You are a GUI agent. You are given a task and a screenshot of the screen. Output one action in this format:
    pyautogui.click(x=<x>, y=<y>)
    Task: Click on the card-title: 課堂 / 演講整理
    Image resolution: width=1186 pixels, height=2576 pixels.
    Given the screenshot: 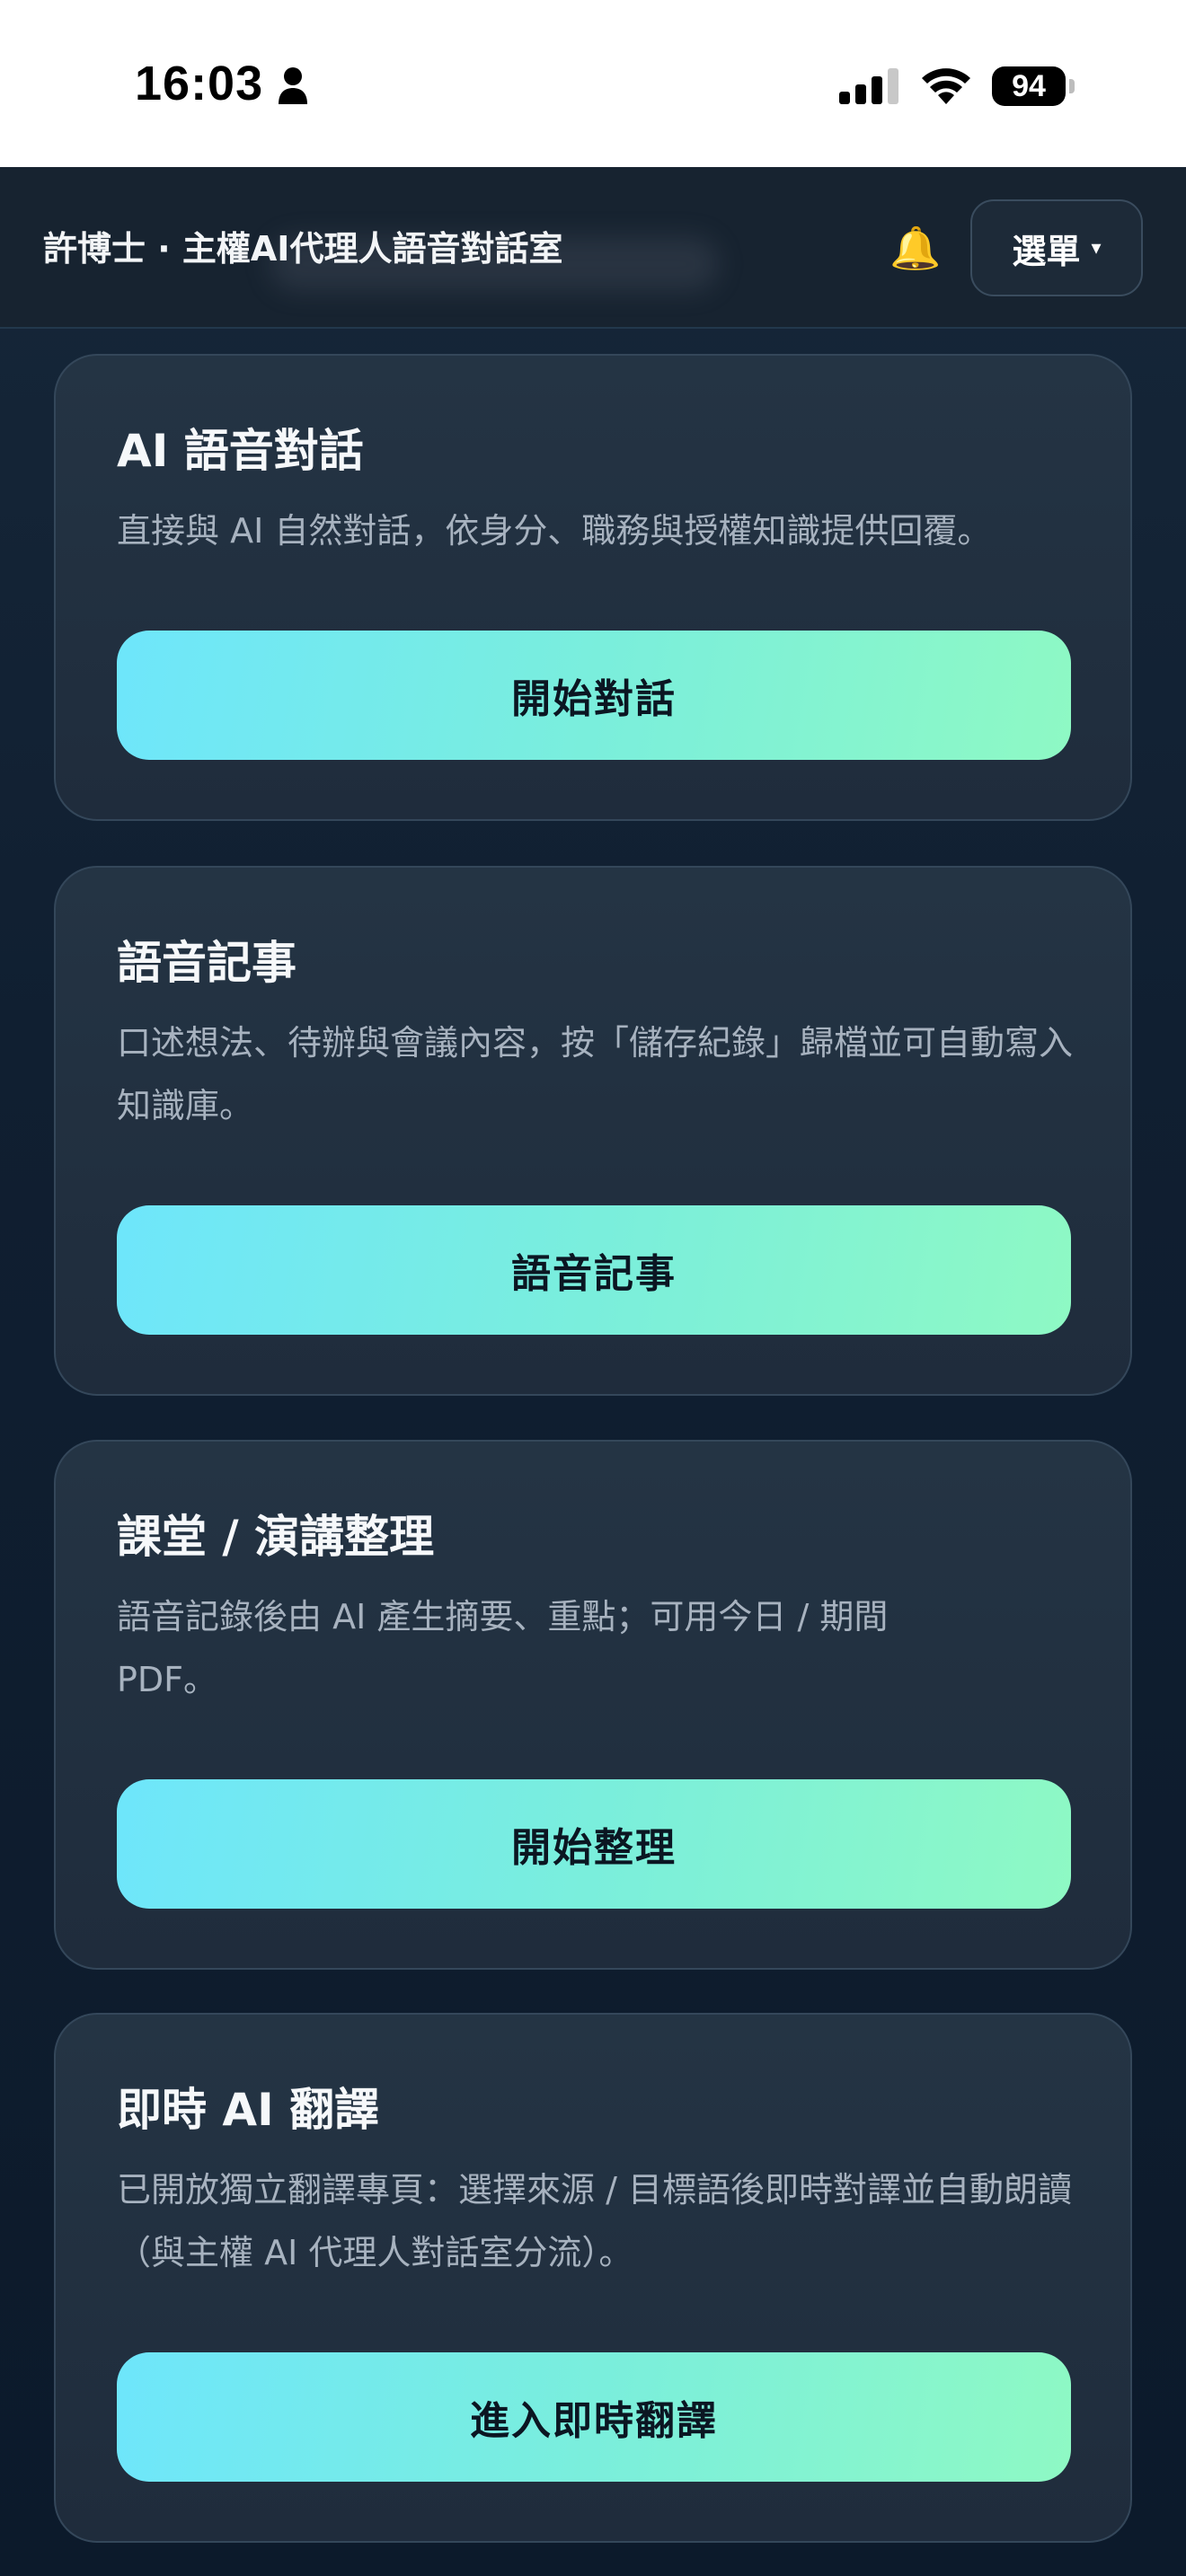 What is the action you would take?
    pyautogui.click(x=276, y=1537)
    